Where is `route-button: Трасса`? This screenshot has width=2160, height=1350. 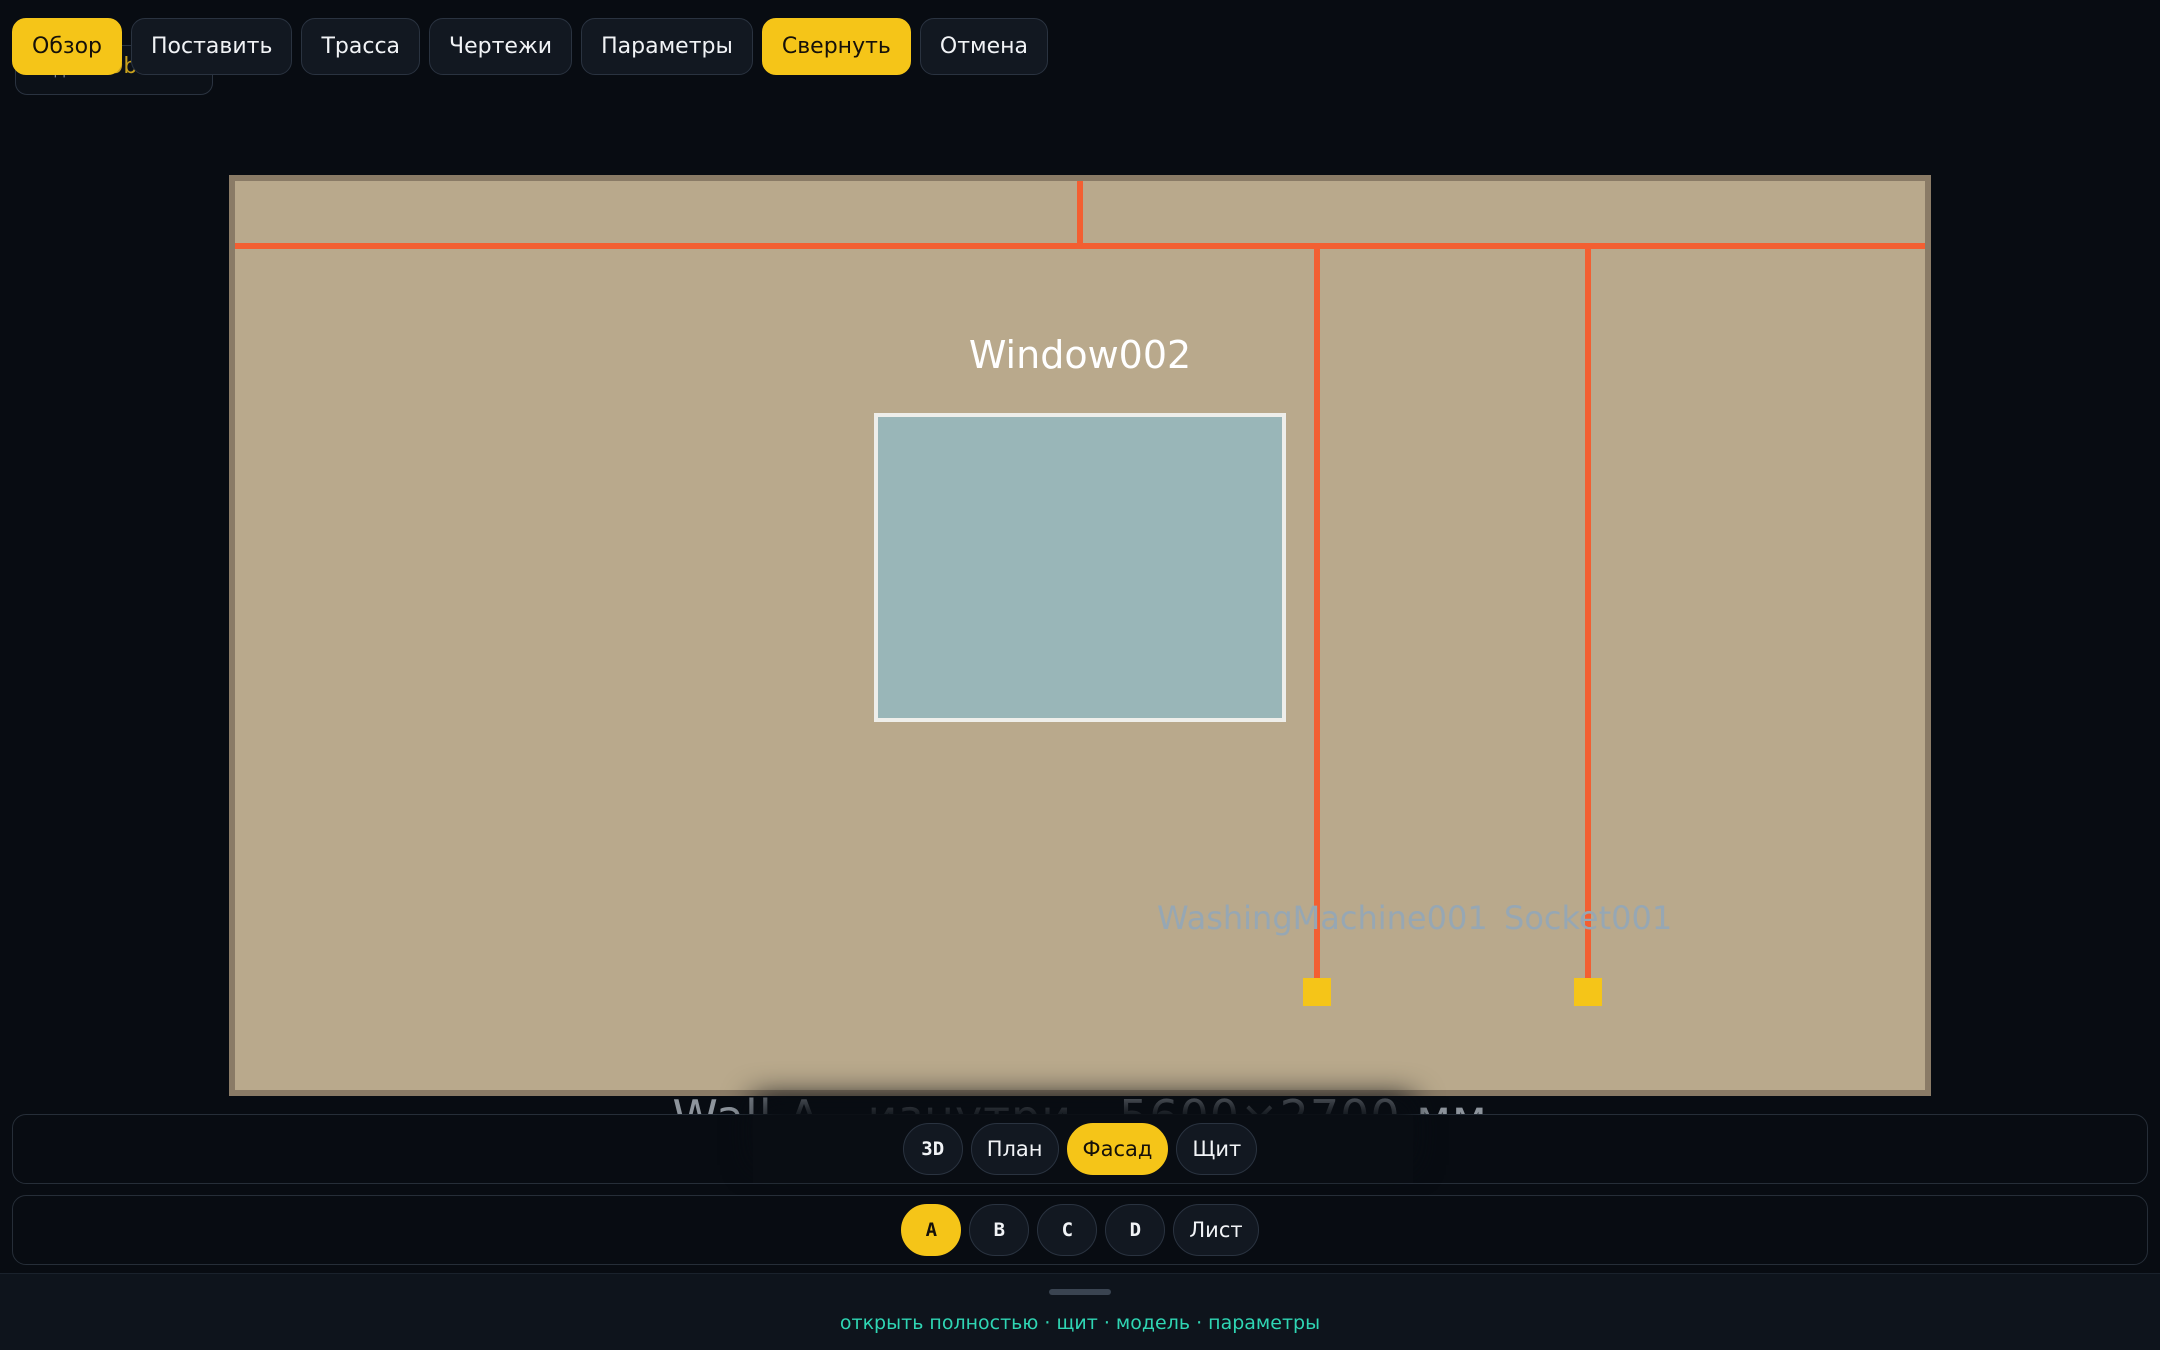 route-button: Трасса is located at coordinates (361, 46).